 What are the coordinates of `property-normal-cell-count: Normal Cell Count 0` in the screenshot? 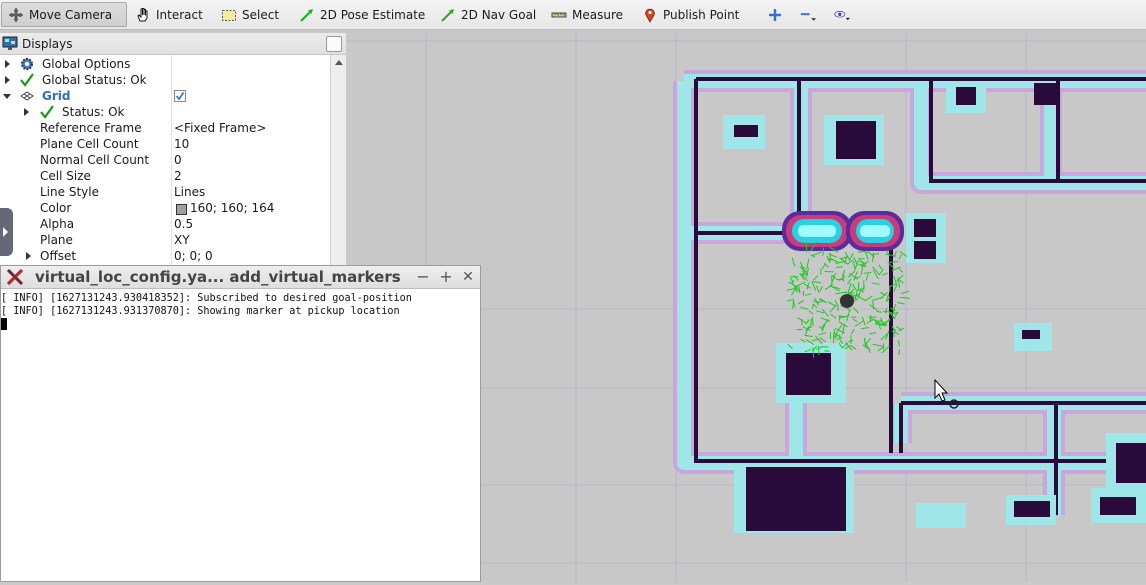 It's located at (165, 160).